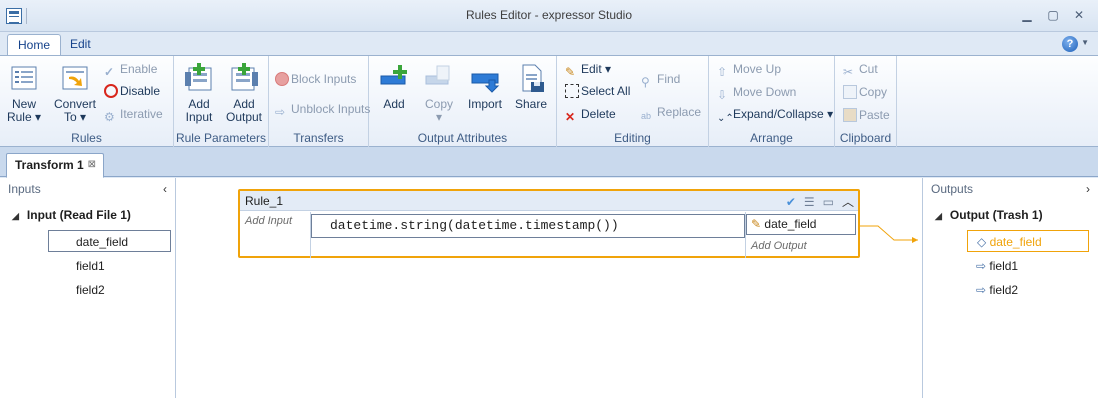 The image size is (1098, 398). I want to click on collapse-right-icon: ›, so click(1088, 189).